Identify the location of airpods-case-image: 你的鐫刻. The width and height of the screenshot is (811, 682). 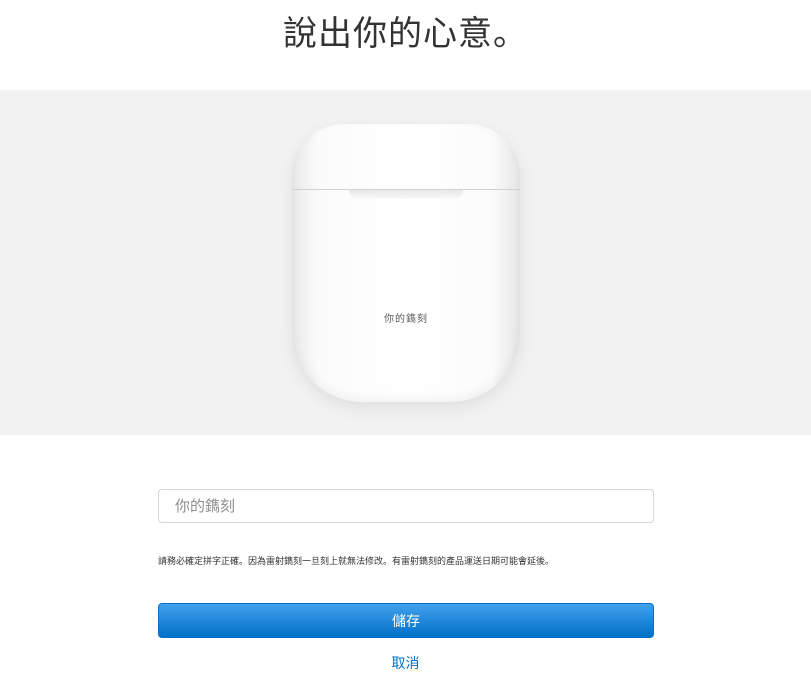
(406, 263).